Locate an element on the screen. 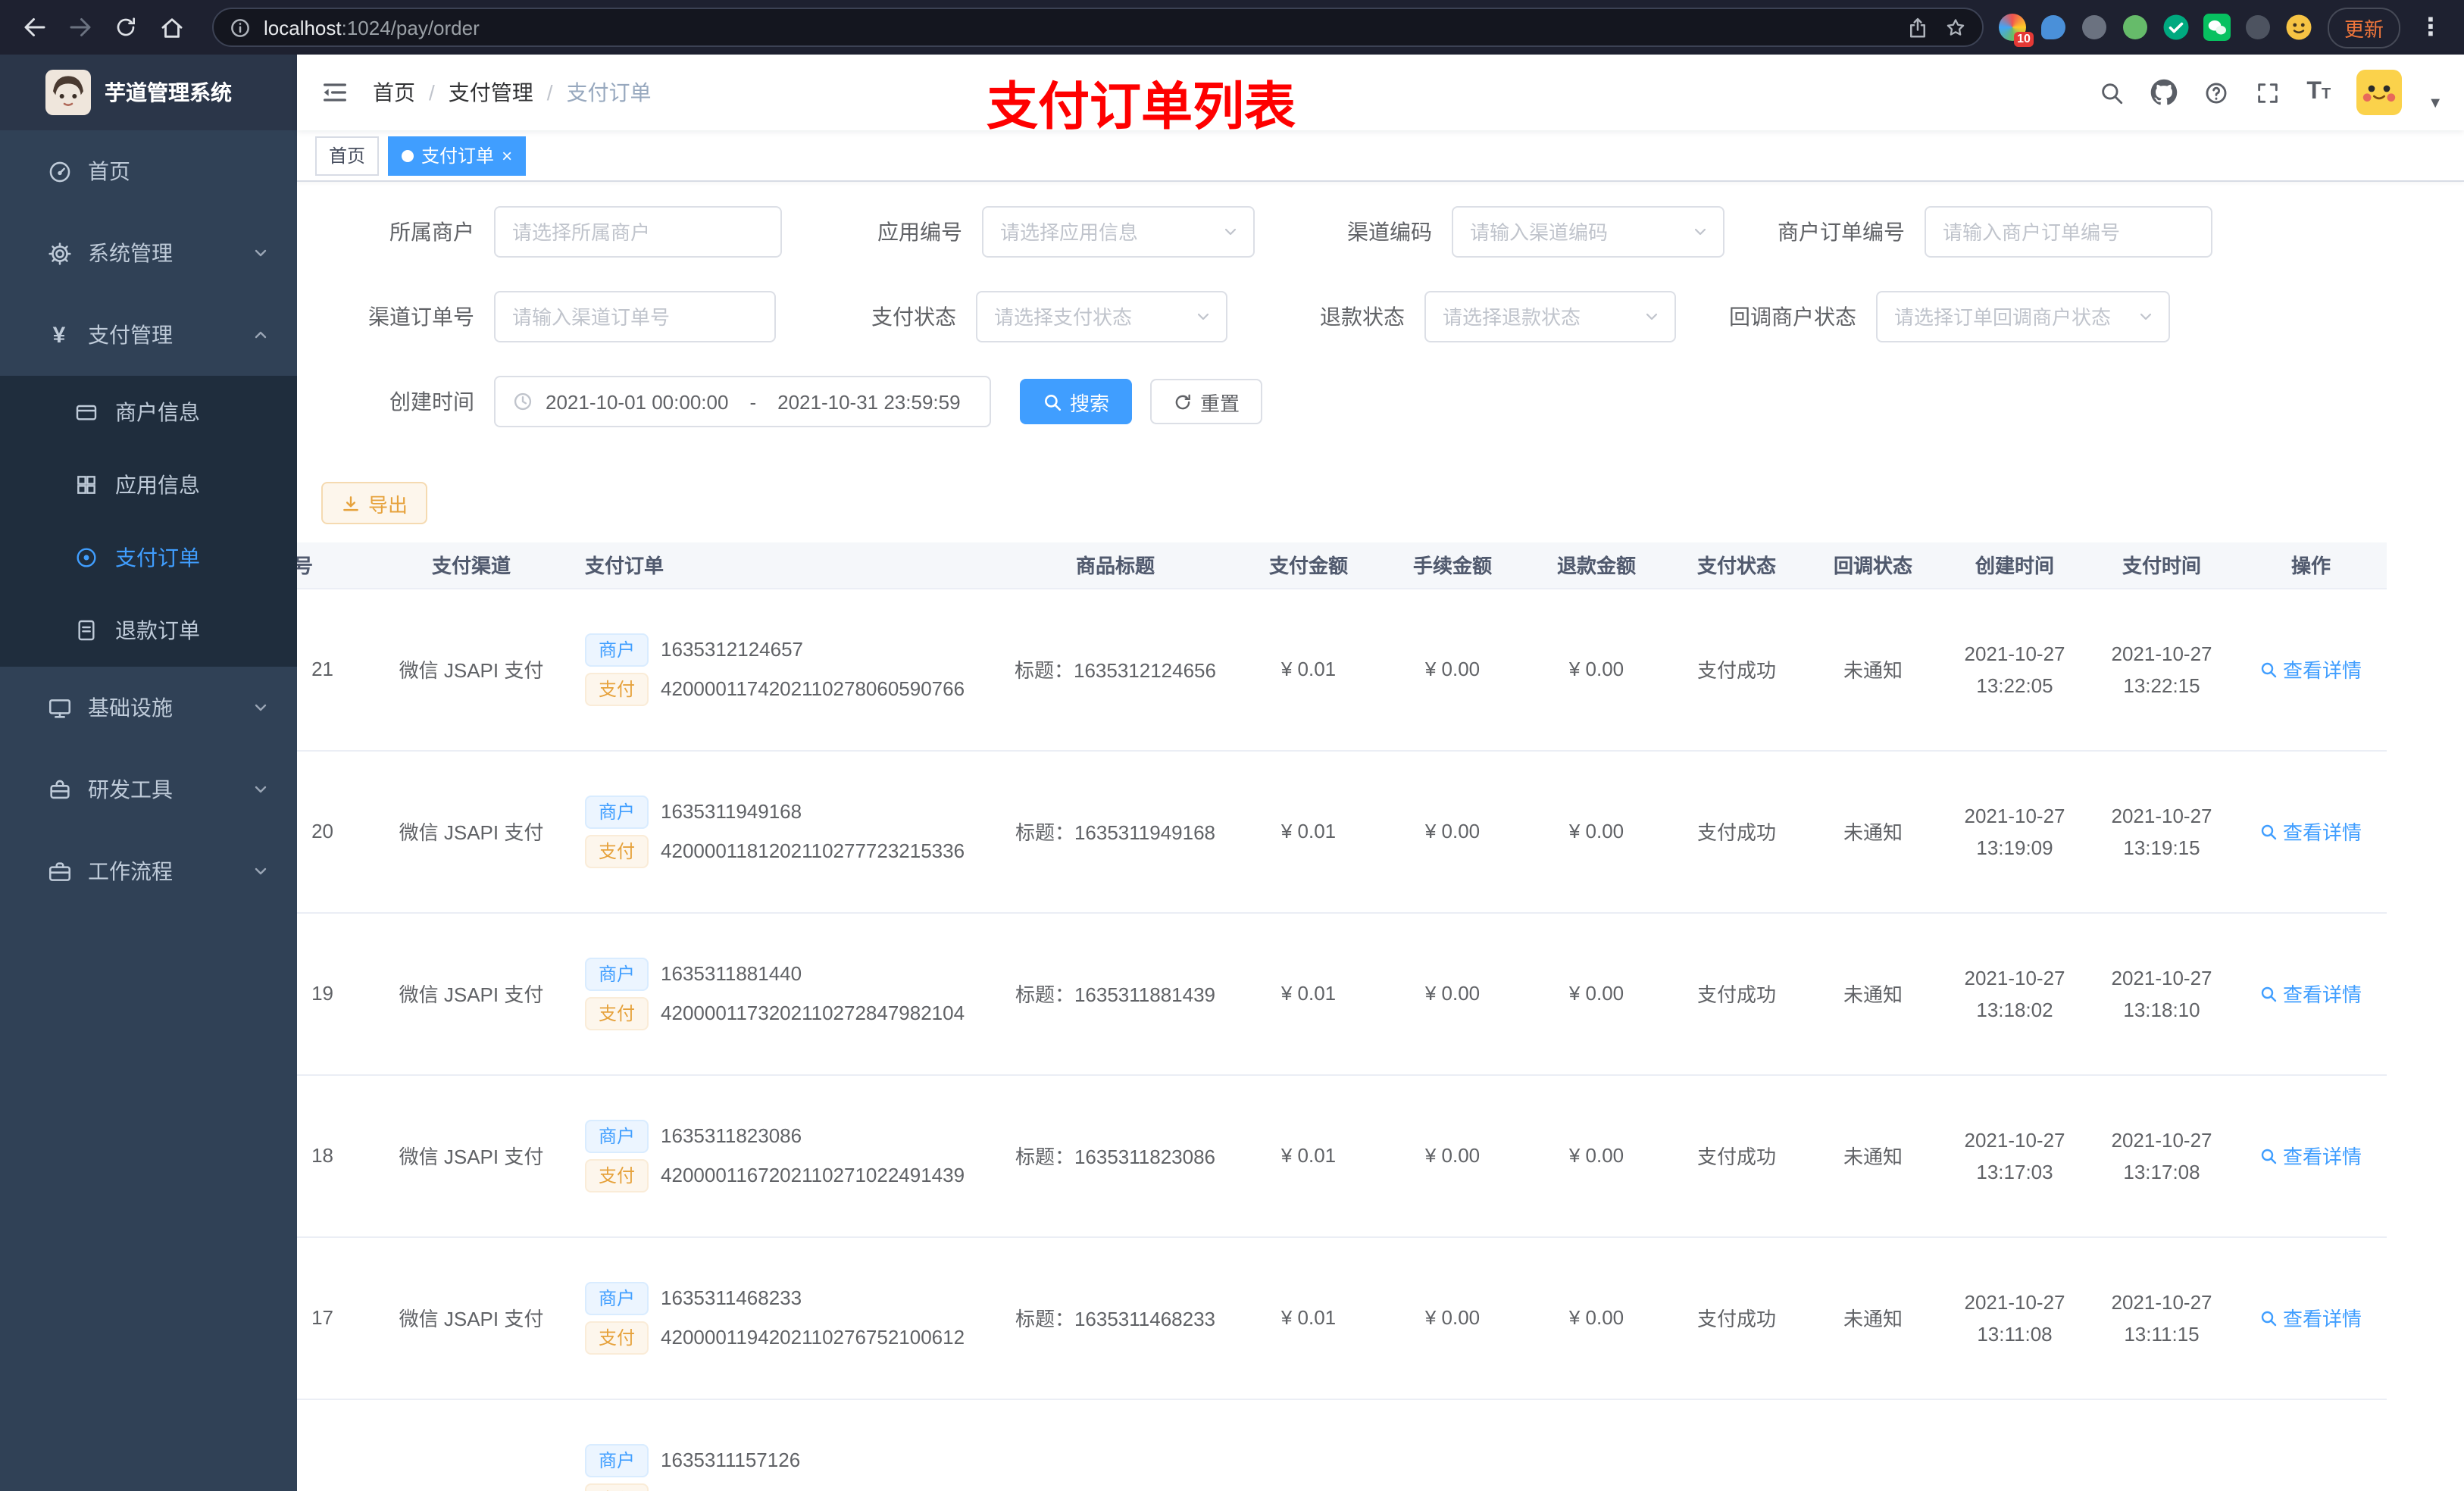  close-tab-icon: × is located at coordinates (507, 155).